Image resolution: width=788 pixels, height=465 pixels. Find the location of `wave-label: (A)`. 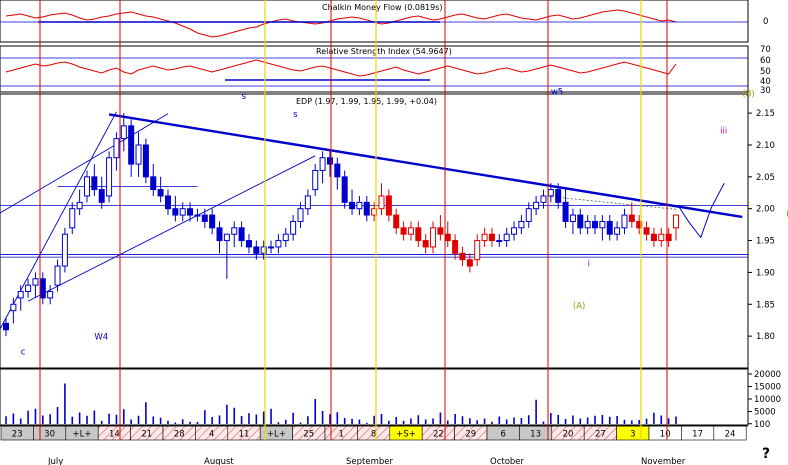

wave-label: (A) is located at coordinates (579, 307).